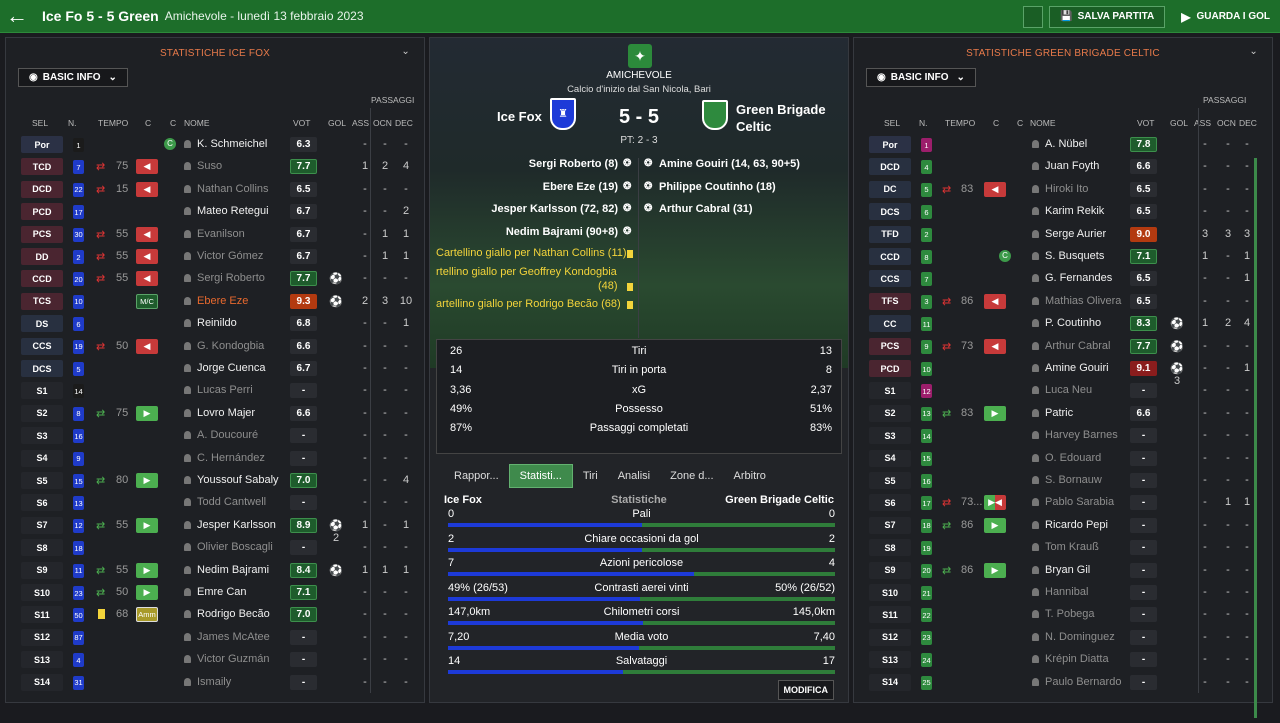 The image size is (1280, 723). Describe the element at coordinates (1063, 503) in the screenshot. I see `player-row: S6 17 ⇄ 73... ▶◀ Pablo Sarabia - - 1 1` at that location.